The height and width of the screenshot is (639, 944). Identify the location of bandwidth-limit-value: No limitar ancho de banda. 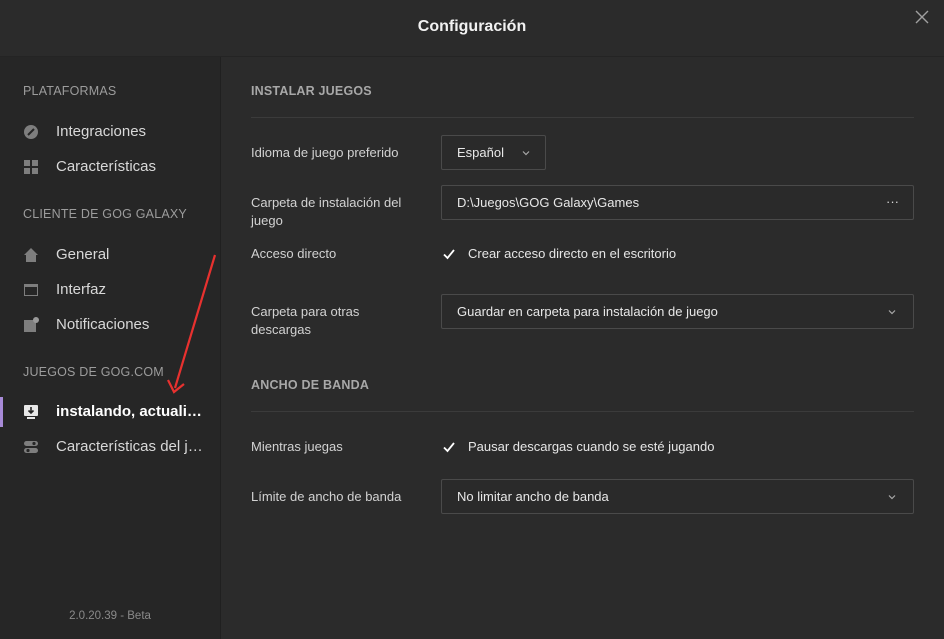
(533, 496).